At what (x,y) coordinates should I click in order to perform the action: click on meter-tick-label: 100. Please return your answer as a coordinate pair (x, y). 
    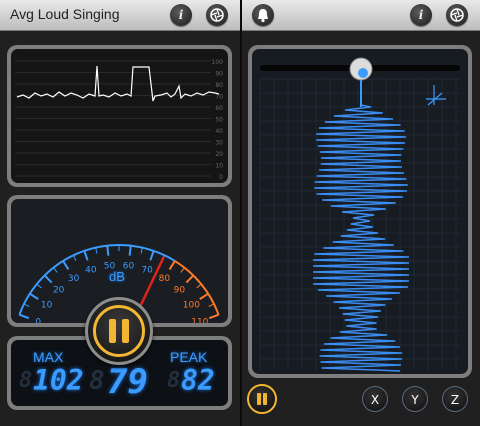
    Looking at the image, I should click on (191, 306).